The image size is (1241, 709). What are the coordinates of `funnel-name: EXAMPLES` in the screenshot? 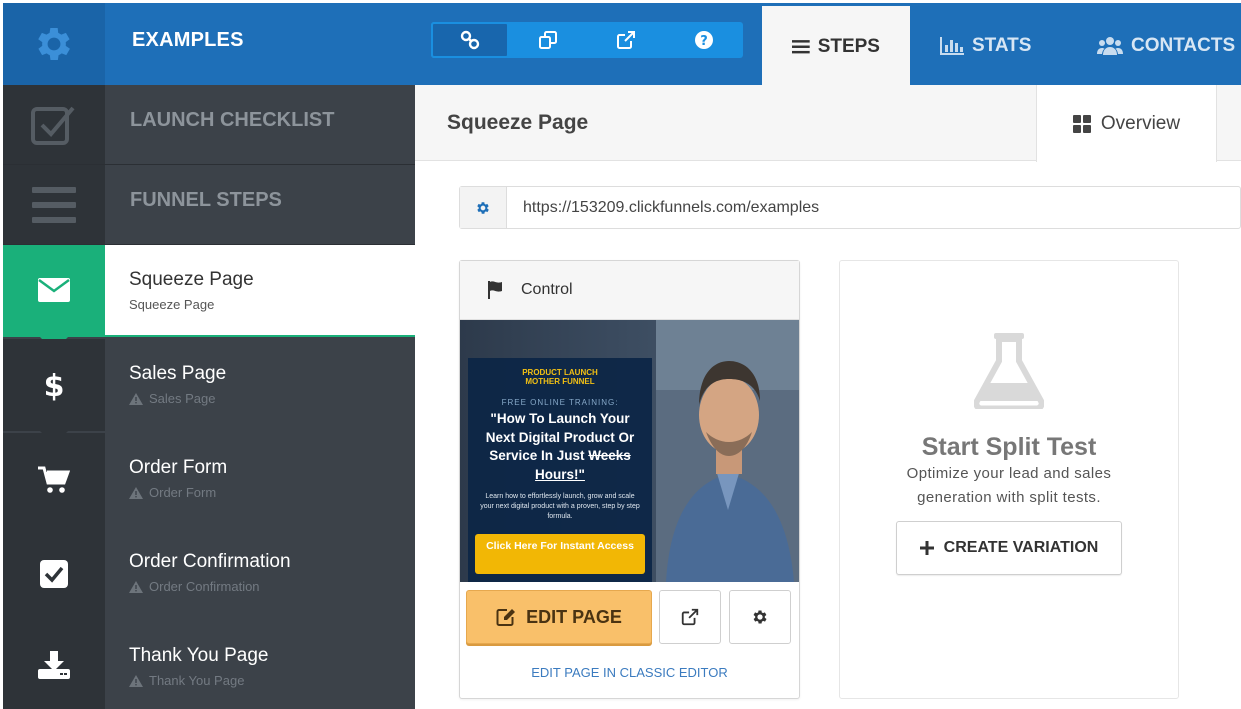 It's located at (188, 40).